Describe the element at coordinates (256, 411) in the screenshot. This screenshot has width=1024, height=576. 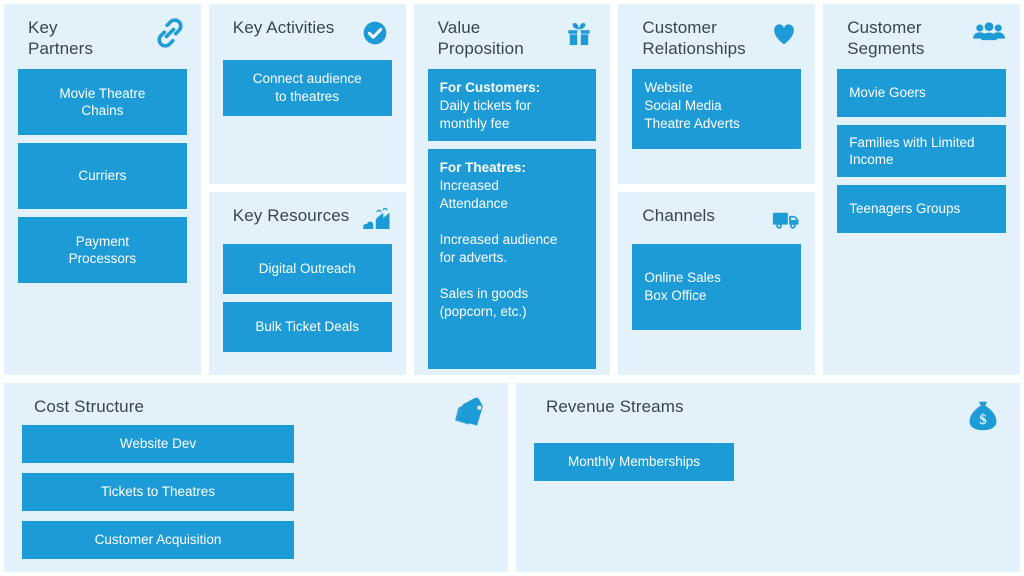
I see `panel-header: Cost Structure` at that location.